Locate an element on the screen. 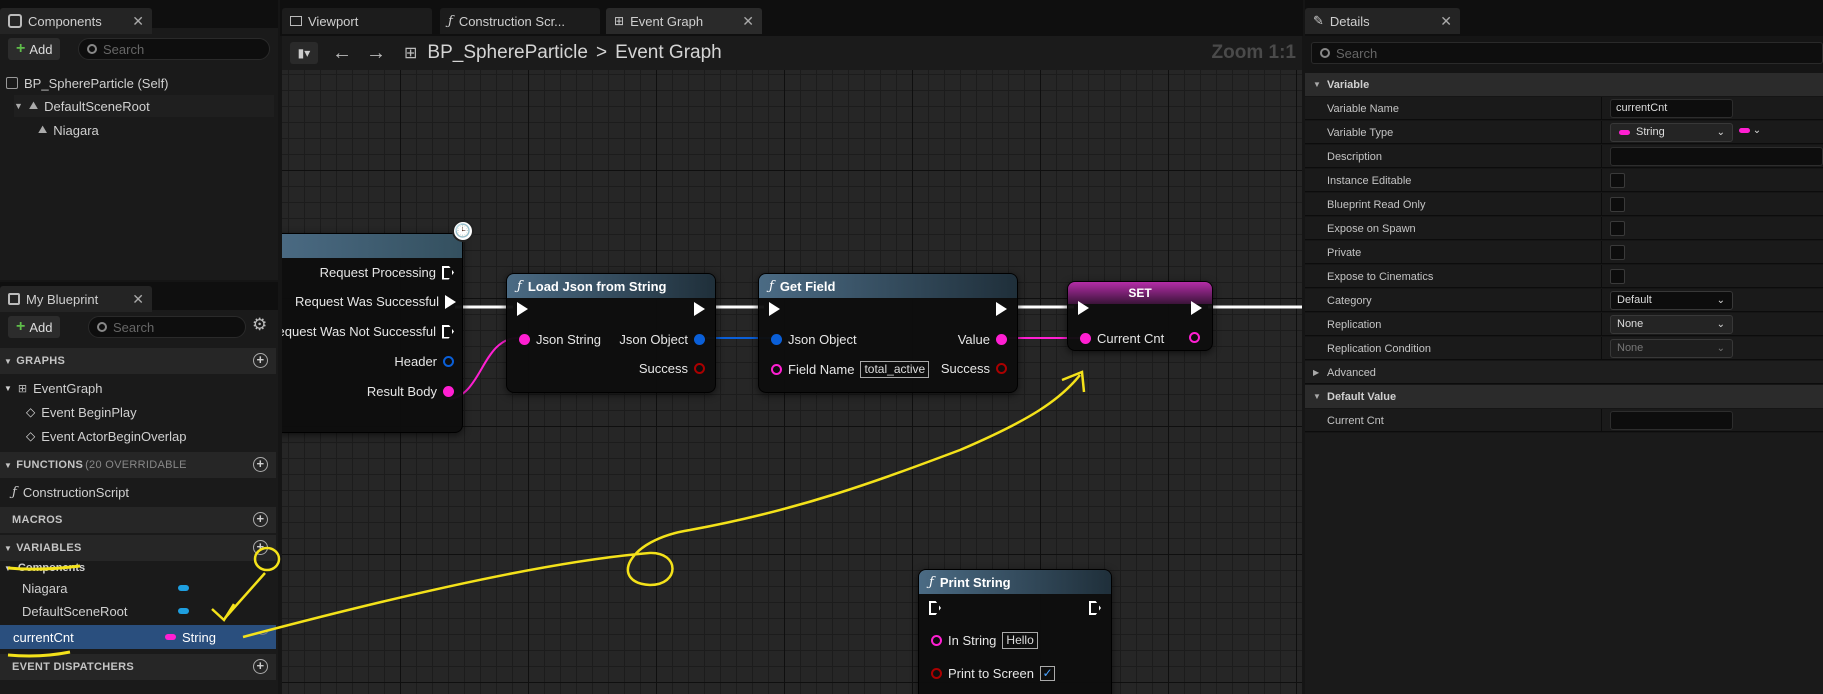 The image size is (1823, 694). pin-header: Header is located at coordinates (424, 361).